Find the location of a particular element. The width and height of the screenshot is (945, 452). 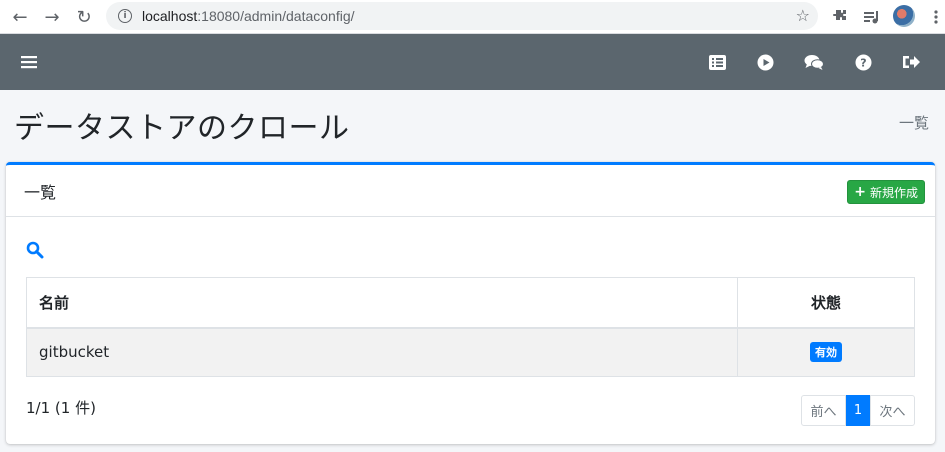

profile-avatar is located at coordinates (904, 16).